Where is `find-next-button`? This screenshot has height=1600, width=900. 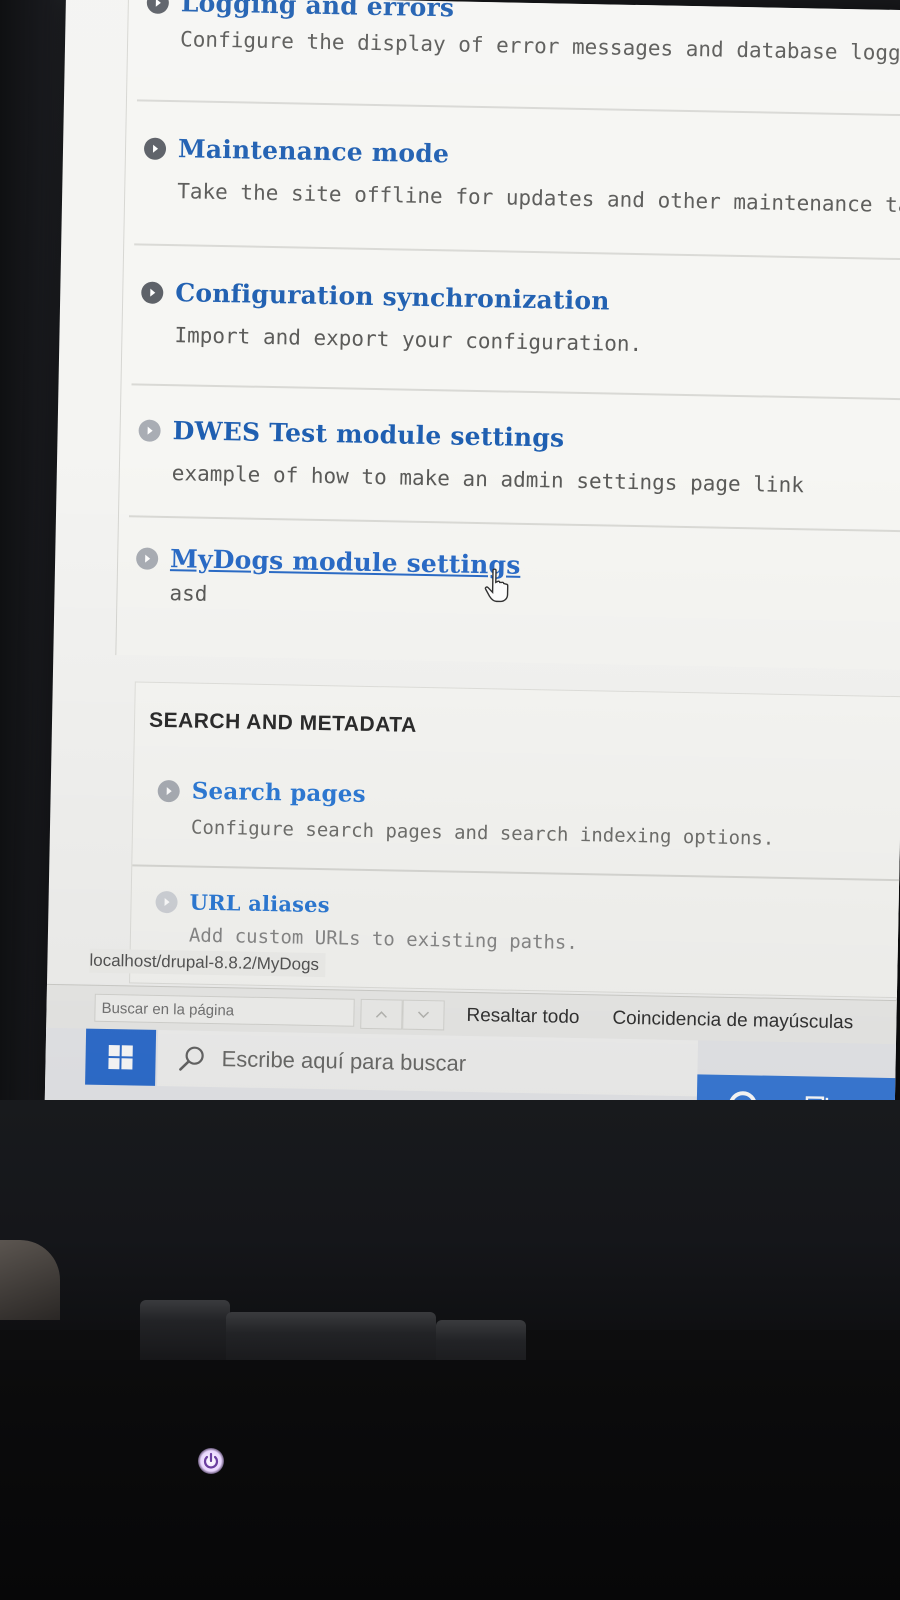
find-next-button is located at coordinates (423, 1015).